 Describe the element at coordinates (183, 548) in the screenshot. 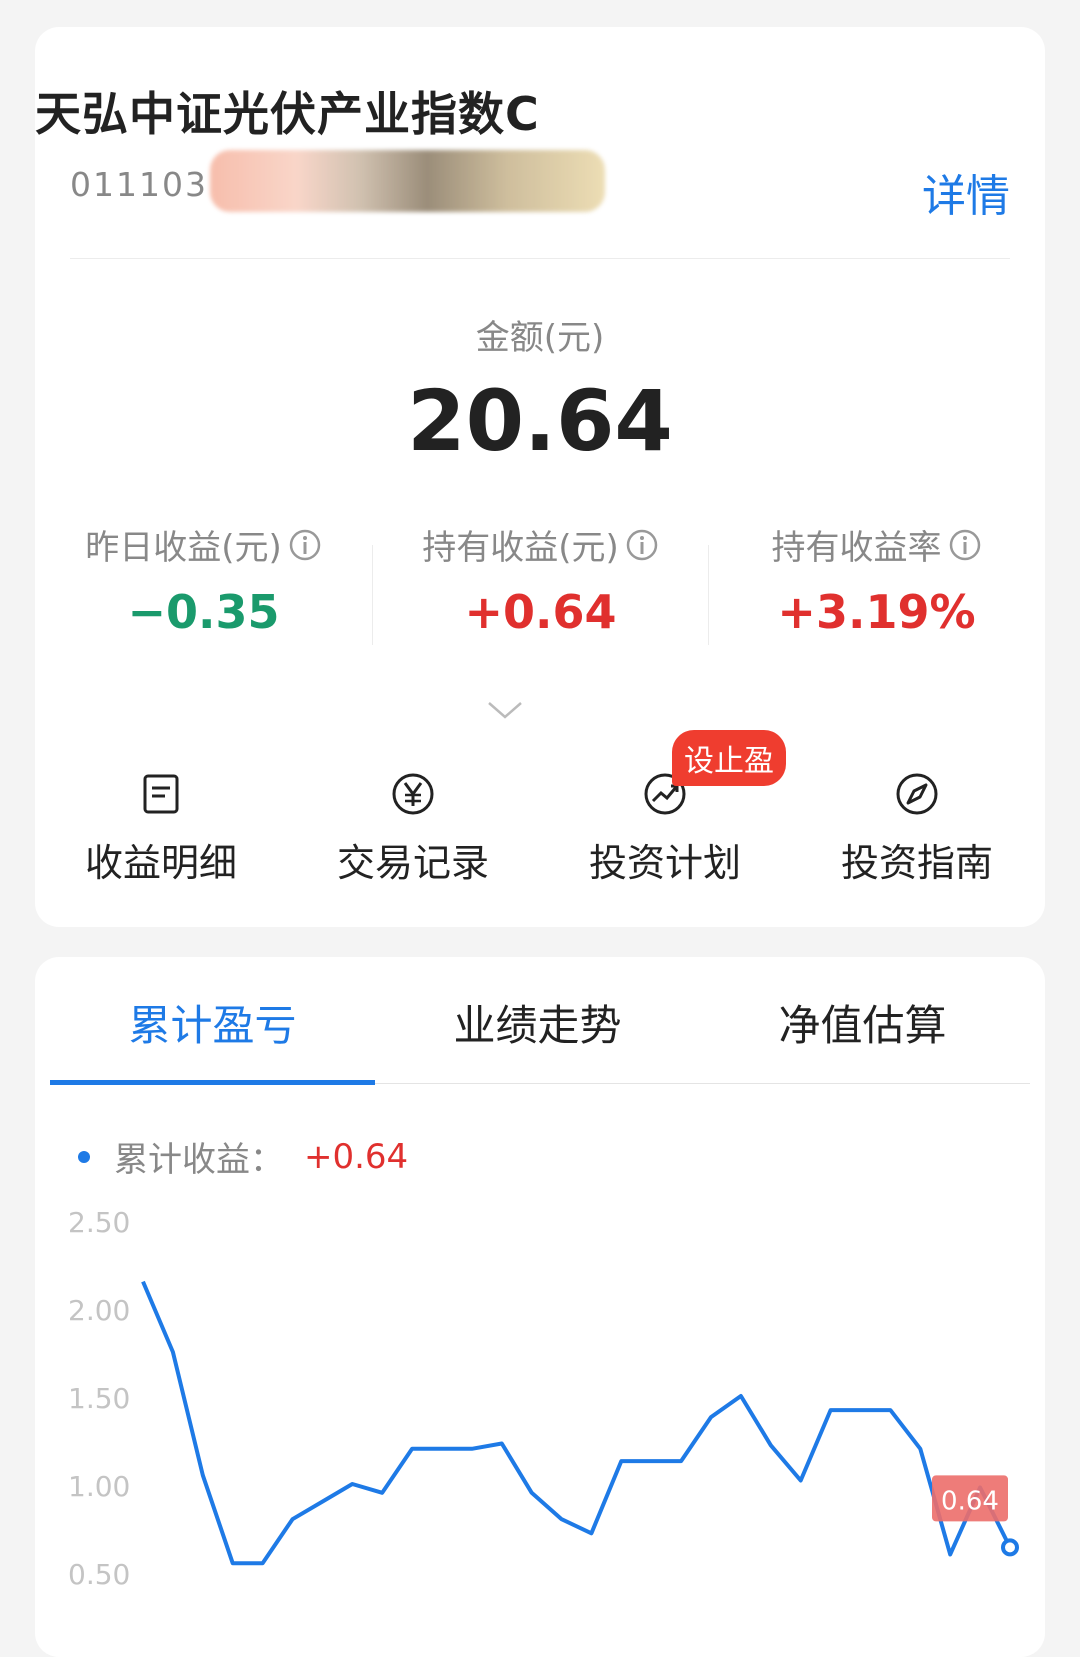

I see `stat-label: 昨日收益(元)` at that location.